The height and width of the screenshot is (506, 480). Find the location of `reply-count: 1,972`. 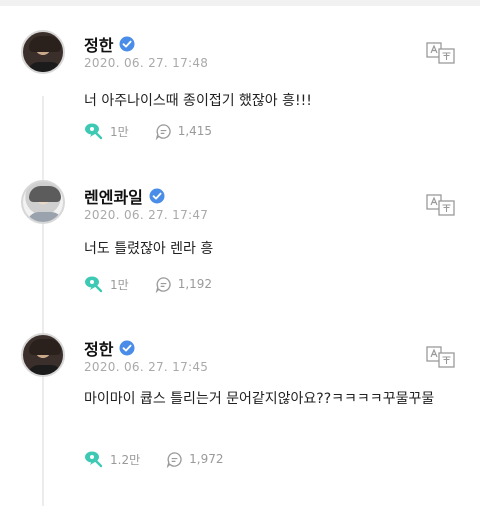

reply-count: 1,972 is located at coordinates (206, 459).